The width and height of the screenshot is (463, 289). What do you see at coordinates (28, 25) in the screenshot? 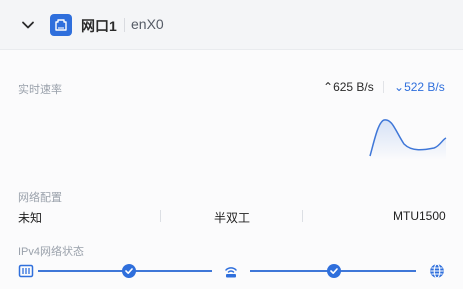
I see `chevron-down-icon` at bounding box center [28, 25].